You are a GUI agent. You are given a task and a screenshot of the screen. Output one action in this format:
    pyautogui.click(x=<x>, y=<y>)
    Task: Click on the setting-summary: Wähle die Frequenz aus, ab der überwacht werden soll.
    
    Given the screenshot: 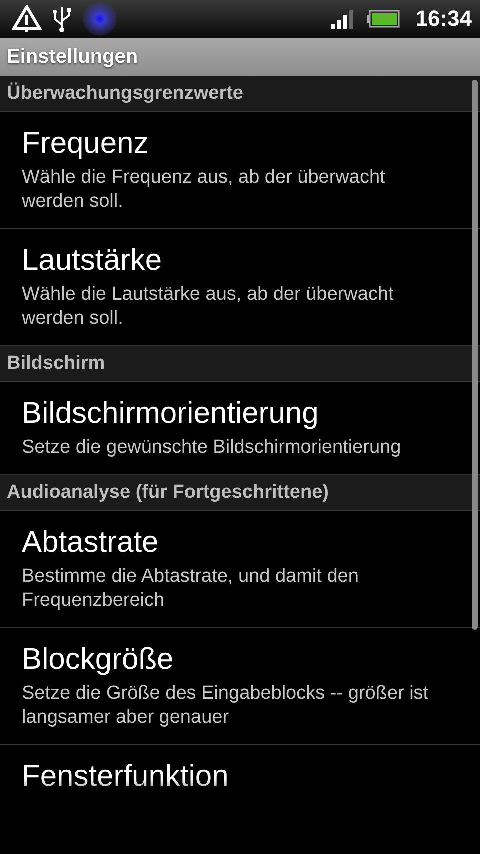 What is the action you would take?
    pyautogui.click(x=204, y=190)
    